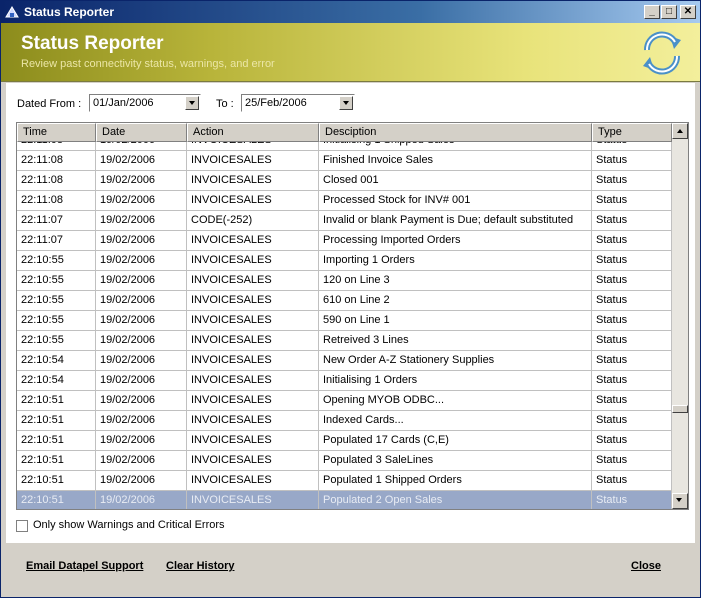  What do you see at coordinates (455, 241) in the screenshot?
I see `cell-description: Processing Imported Orders` at bounding box center [455, 241].